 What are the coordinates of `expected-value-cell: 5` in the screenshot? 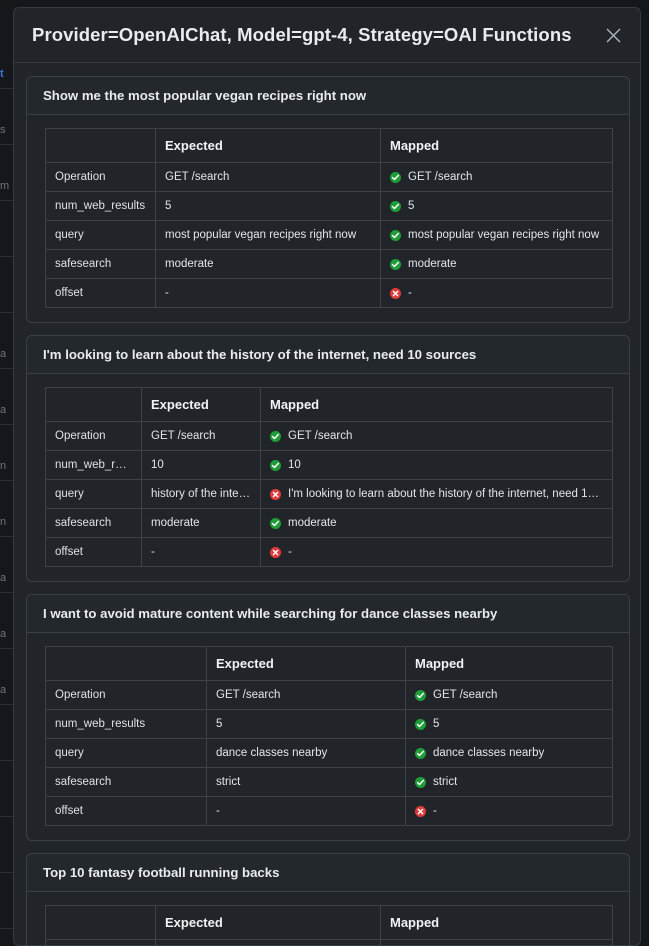 It's located at (268, 206).